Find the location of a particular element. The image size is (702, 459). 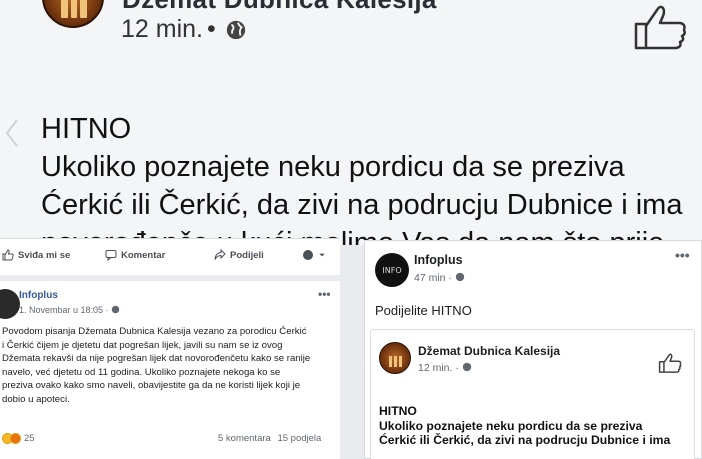

like-button: Sviđa mi se is located at coordinates (36, 255).